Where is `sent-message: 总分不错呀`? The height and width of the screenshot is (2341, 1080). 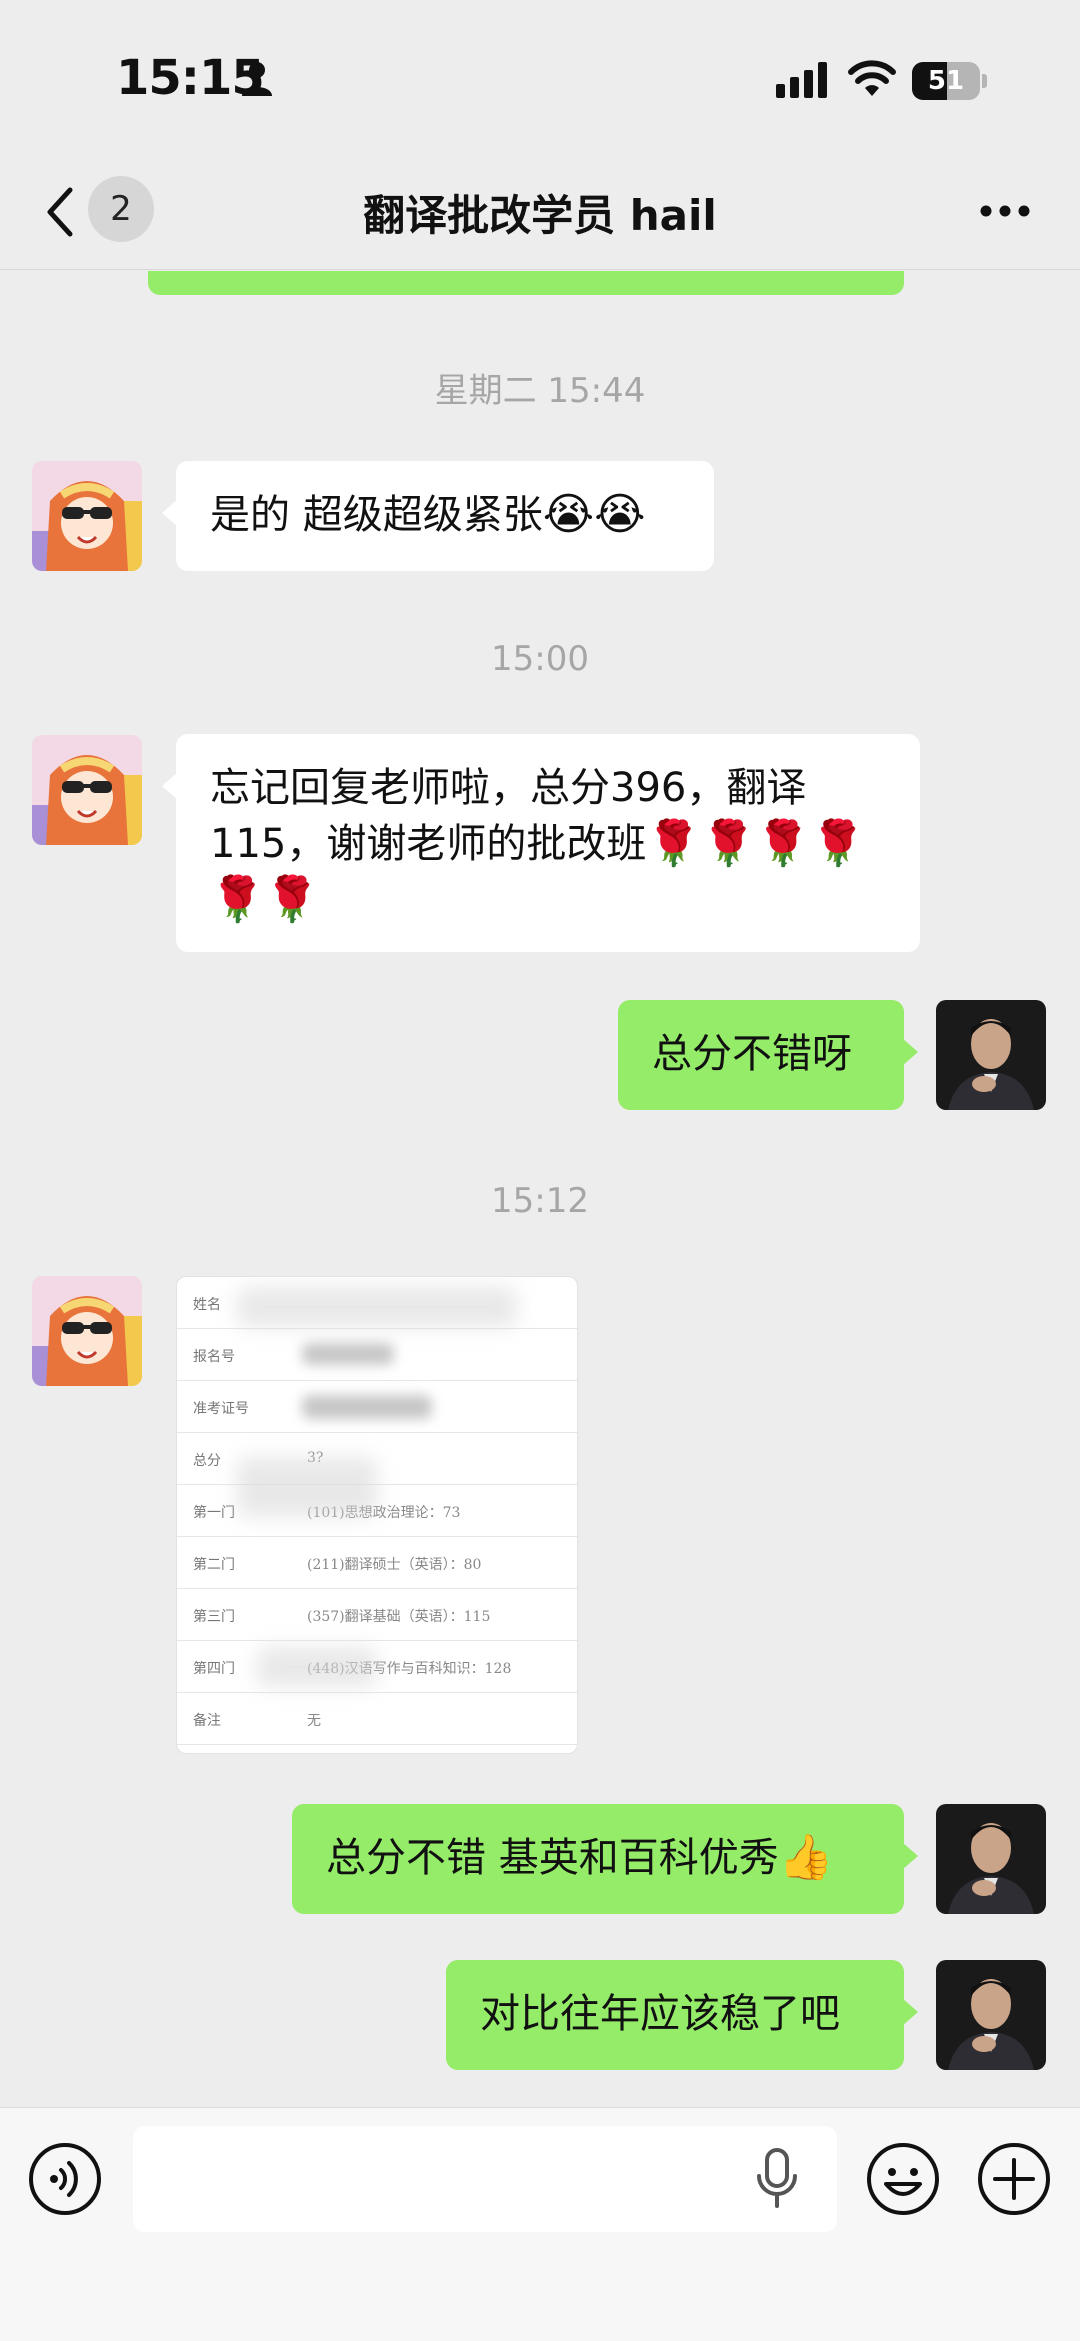 sent-message: 总分不错呀 is located at coordinates (768, 1055).